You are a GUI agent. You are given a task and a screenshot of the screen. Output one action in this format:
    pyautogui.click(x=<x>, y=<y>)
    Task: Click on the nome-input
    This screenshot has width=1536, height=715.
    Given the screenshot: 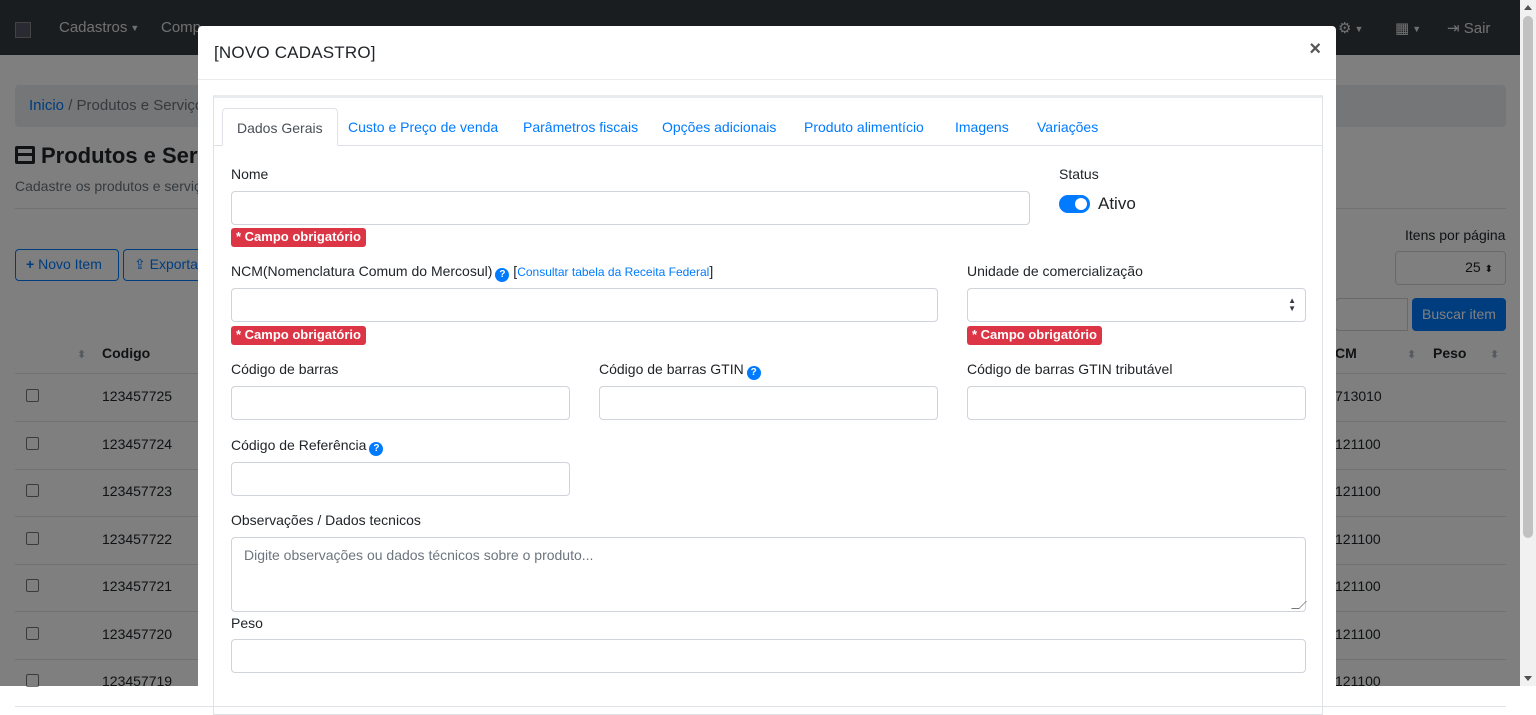 What is the action you would take?
    pyautogui.click(x=630, y=208)
    